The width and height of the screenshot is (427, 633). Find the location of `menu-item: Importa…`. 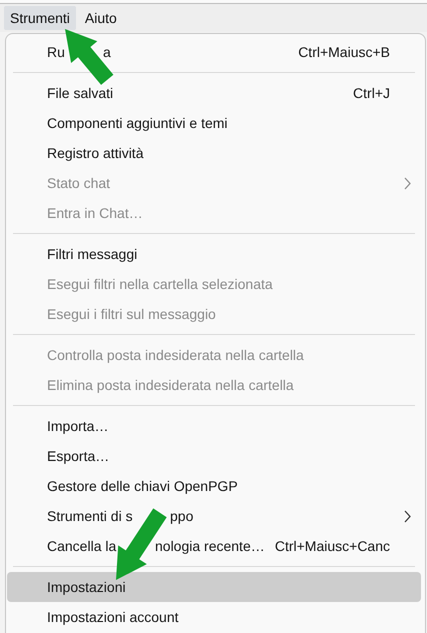

menu-item: Importa… is located at coordinates (215, 426).